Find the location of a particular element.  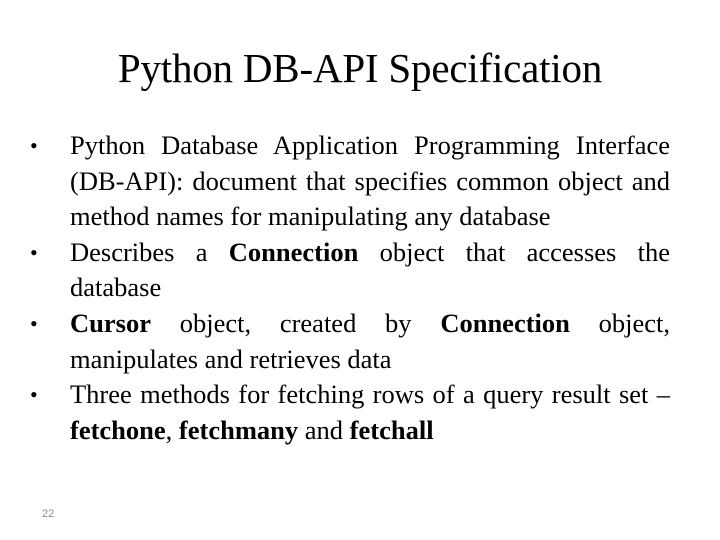

bold-term: Cursor is located at coordinates (110, 322).